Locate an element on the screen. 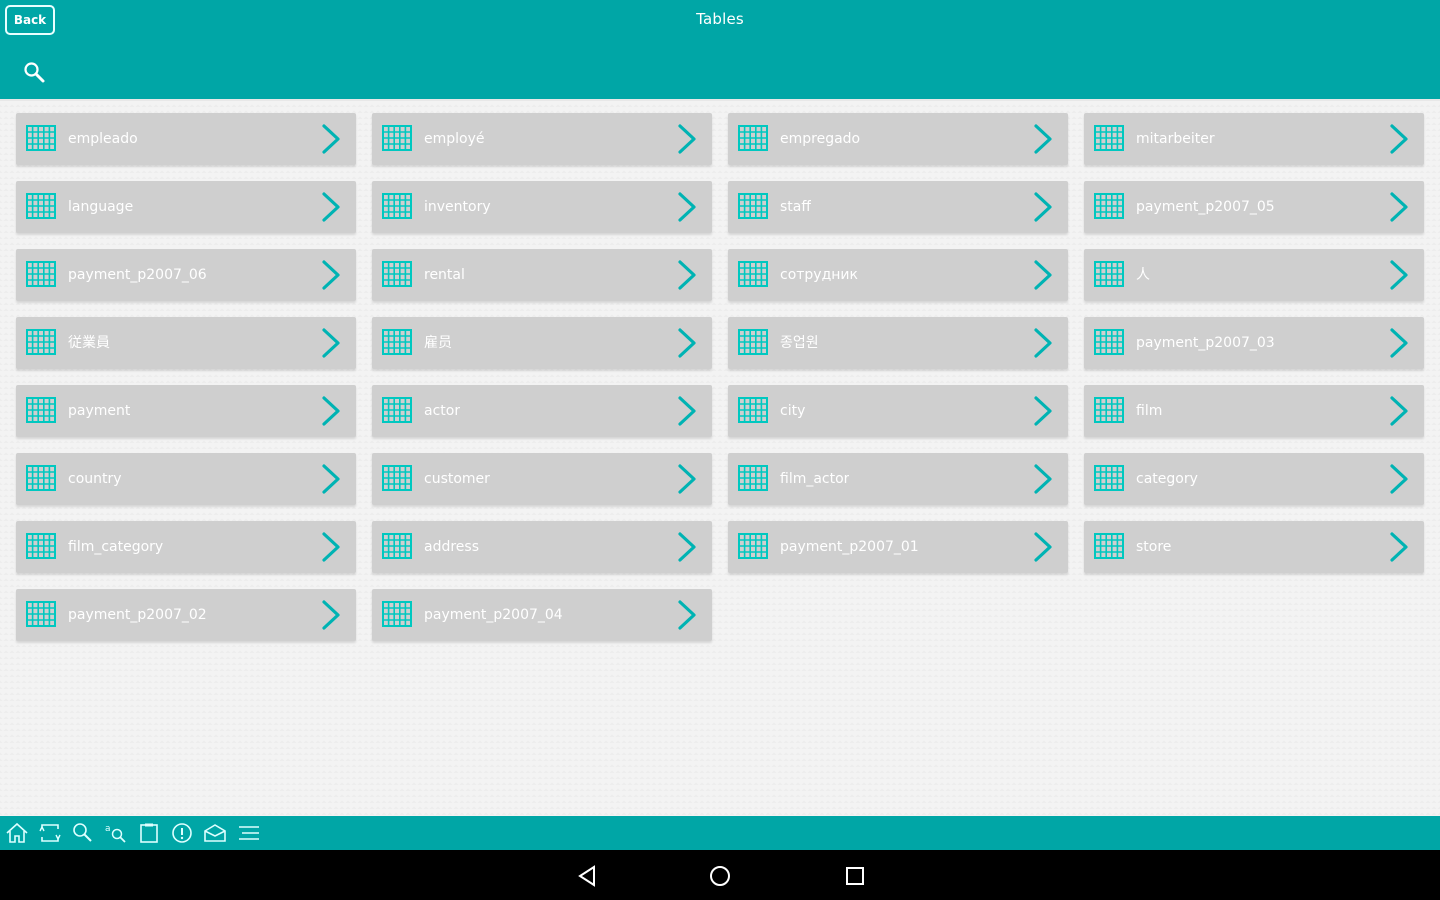  top-bar: Back Tables is located at coordinates (720, 50).